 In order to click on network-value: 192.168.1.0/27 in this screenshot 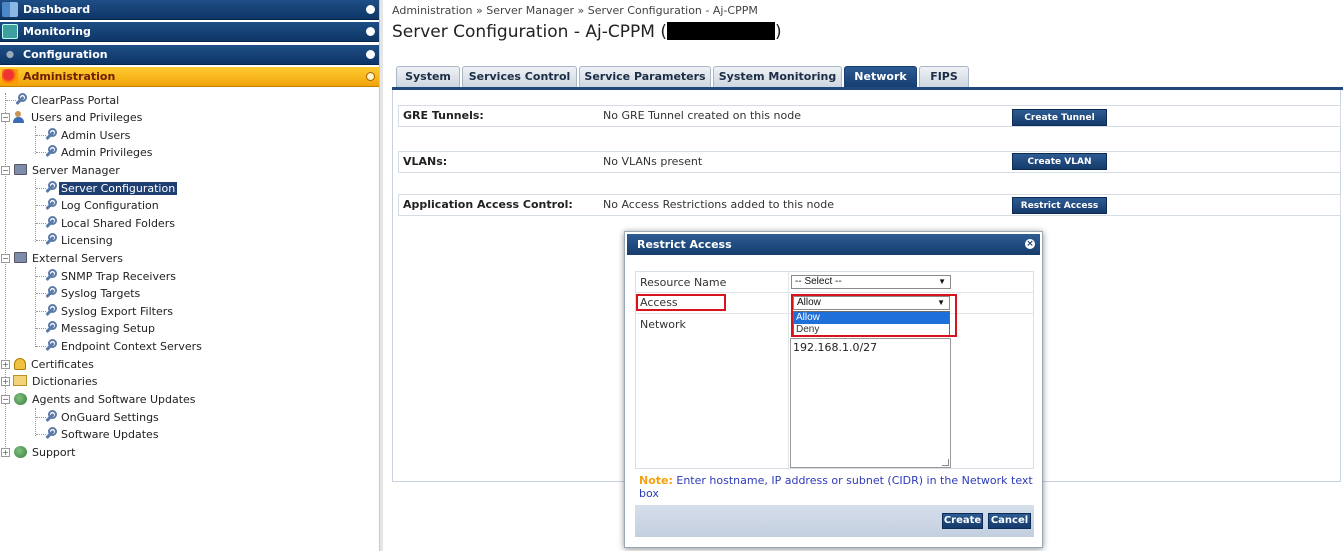, I will do `click(835, 347)`.